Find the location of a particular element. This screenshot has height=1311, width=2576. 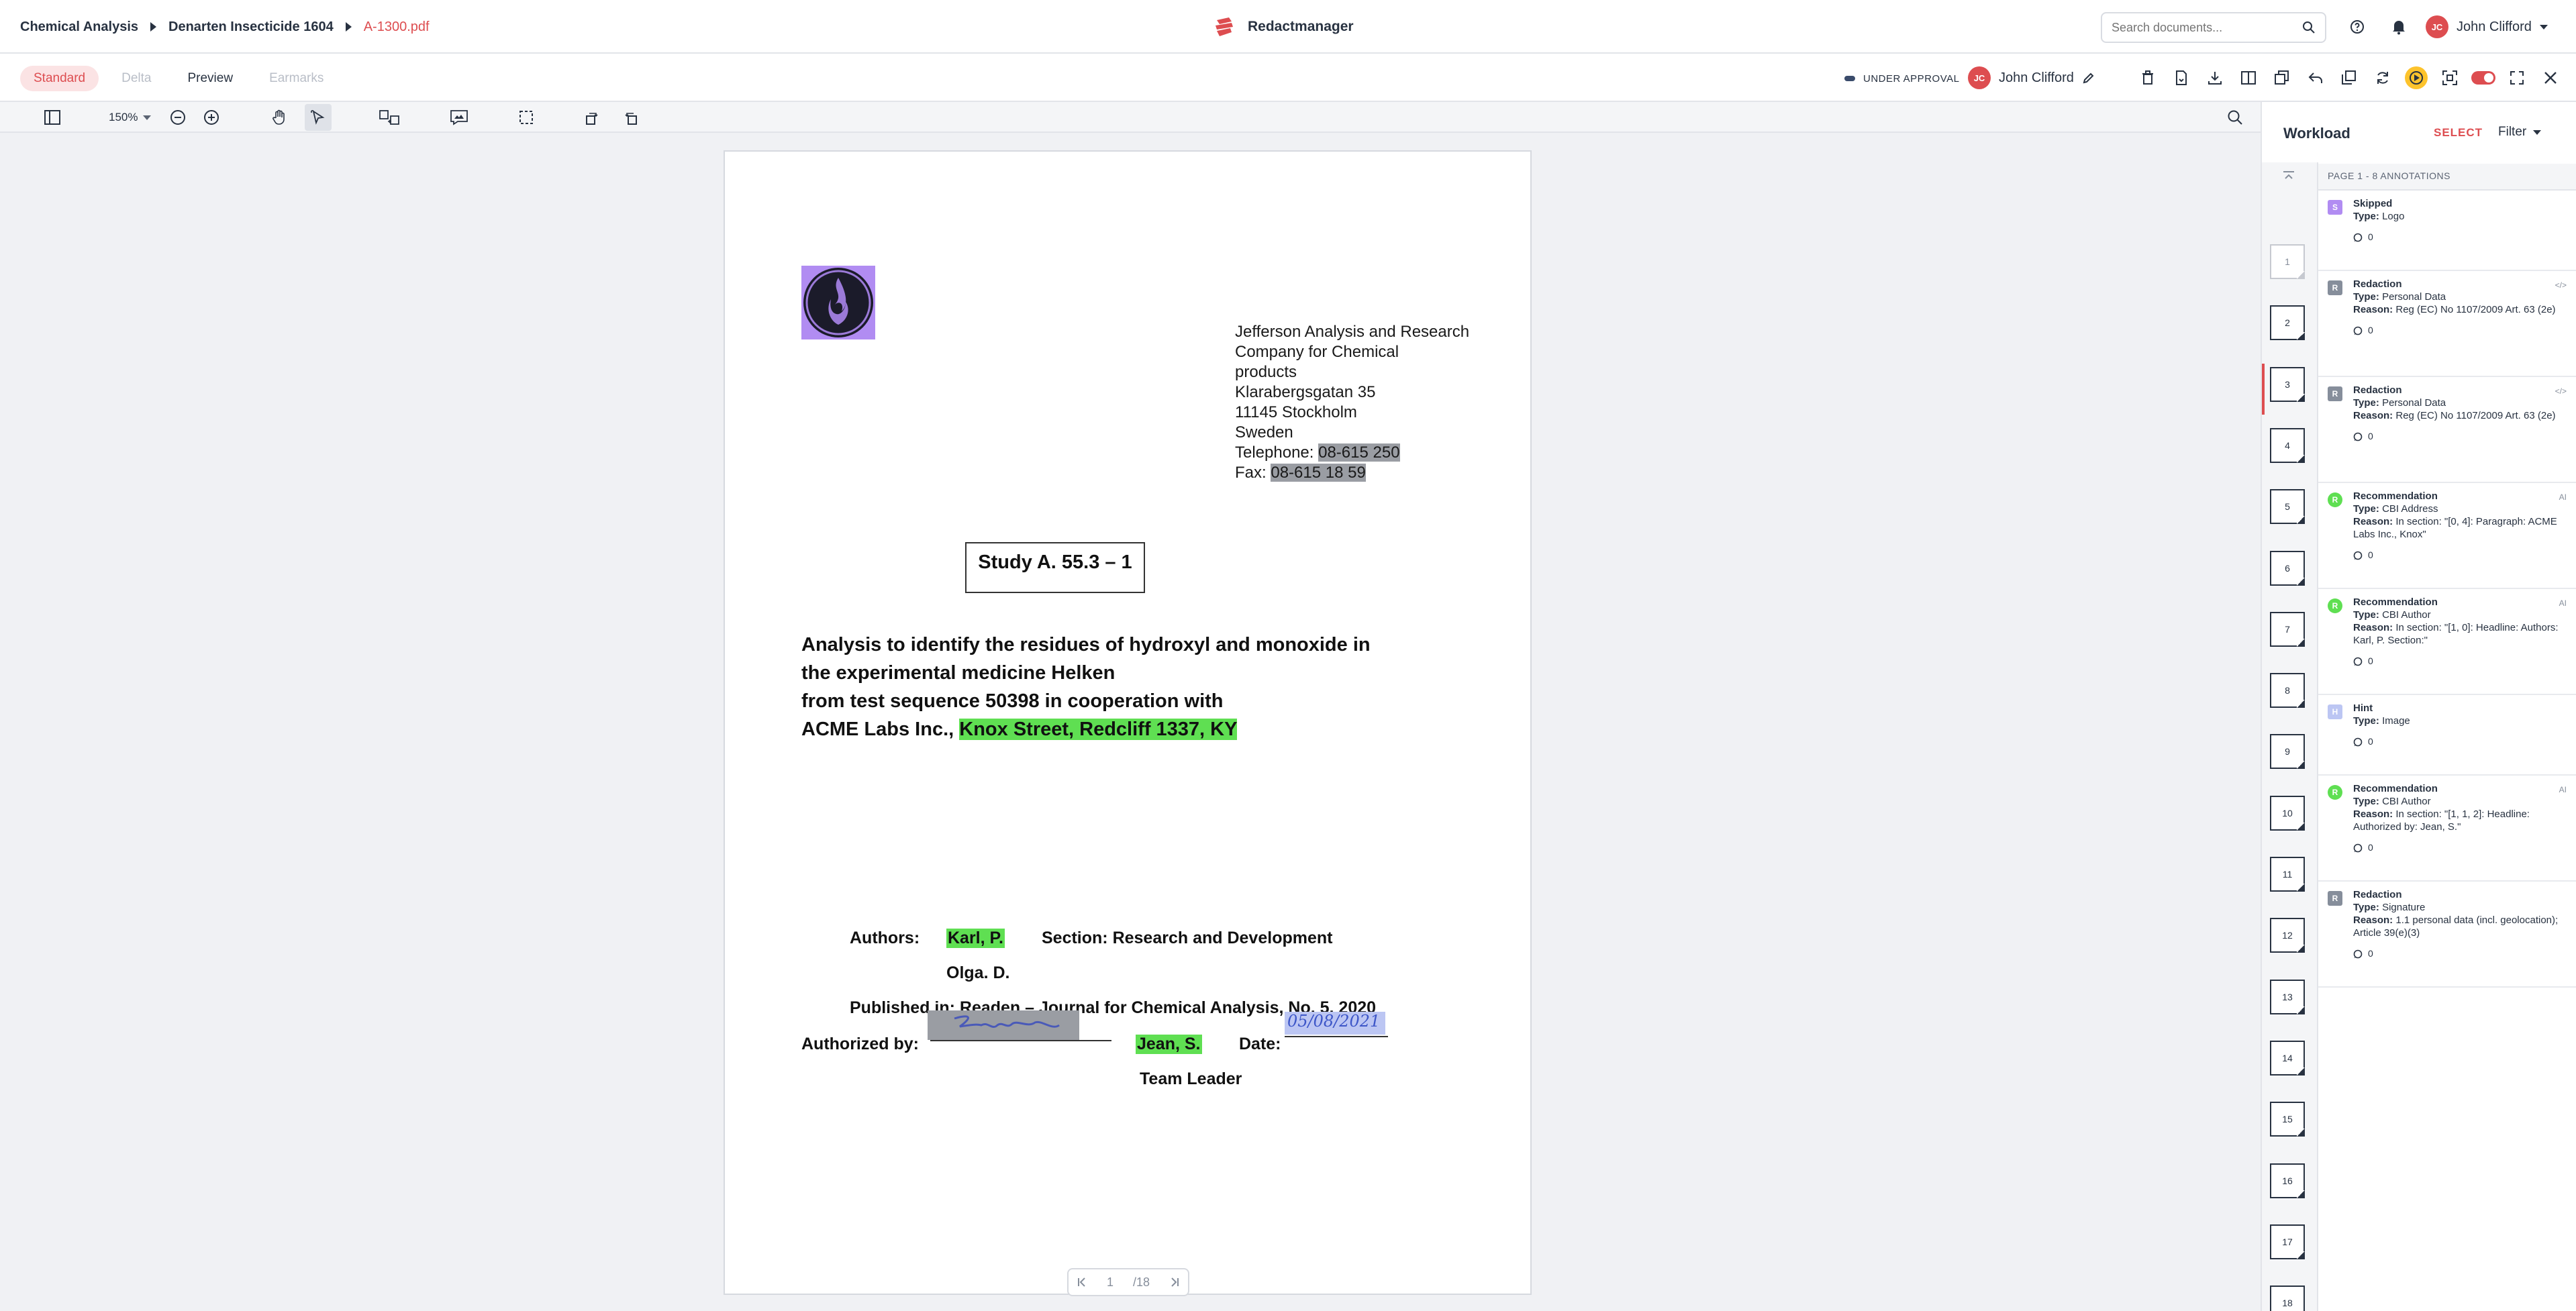

mode-delta: Delta is located at coordinates (136, 78).